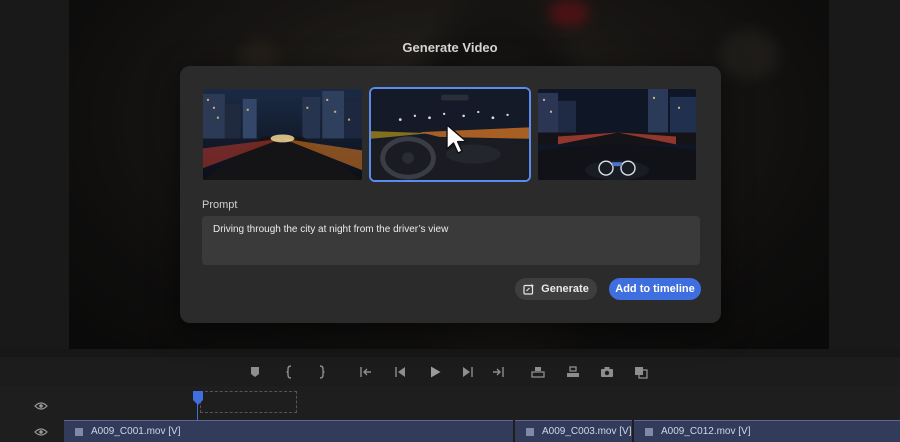 The image size is (900, 442). I want to click on generate-button: Generate, so click(556, 289).